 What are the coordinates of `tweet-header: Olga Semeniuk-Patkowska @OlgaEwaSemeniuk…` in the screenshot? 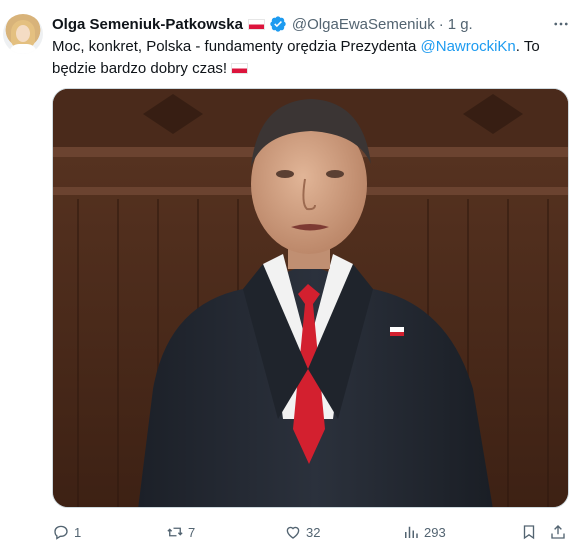 It's located at (262, 24).